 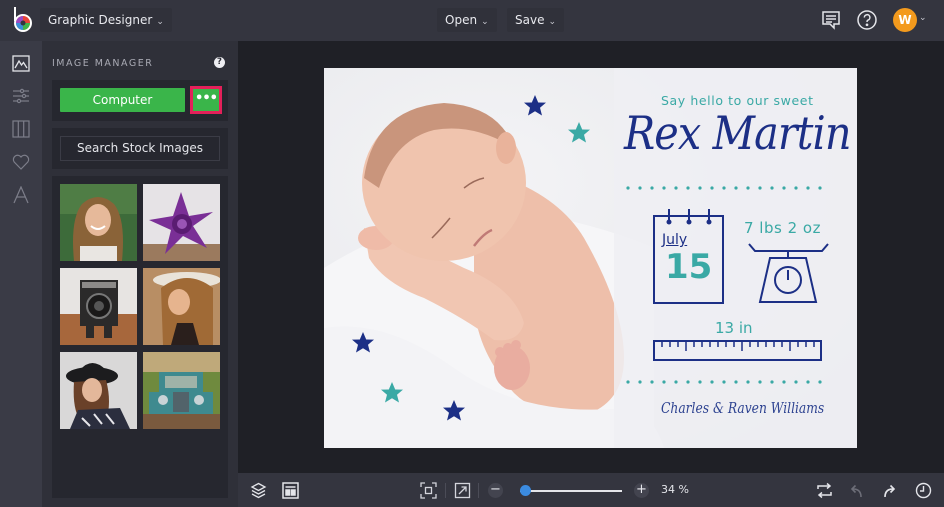 What do you see at coordinates (140, 337) in the screenshot?
I see `image-grid` at bounding box center [140, 337].